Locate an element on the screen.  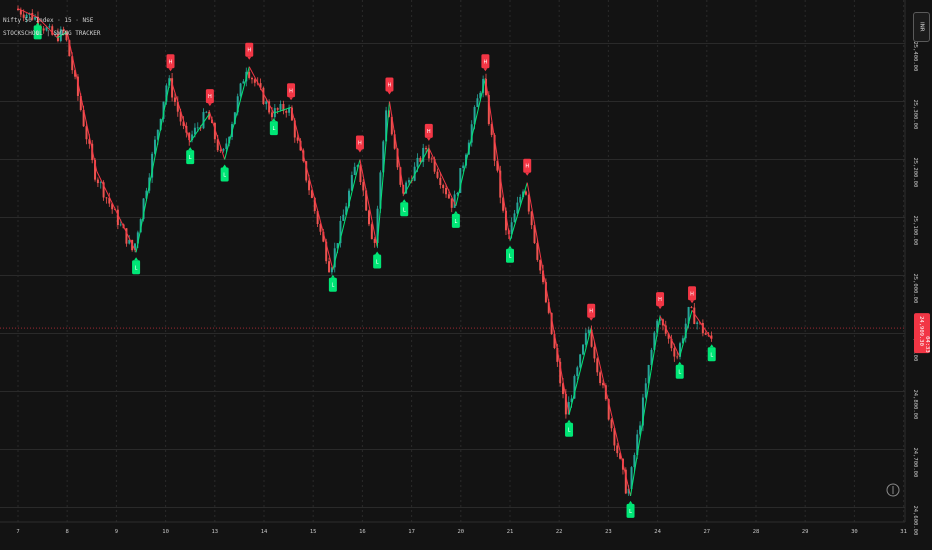
time-tick-label: 13 is located at coordinates (214, 532).